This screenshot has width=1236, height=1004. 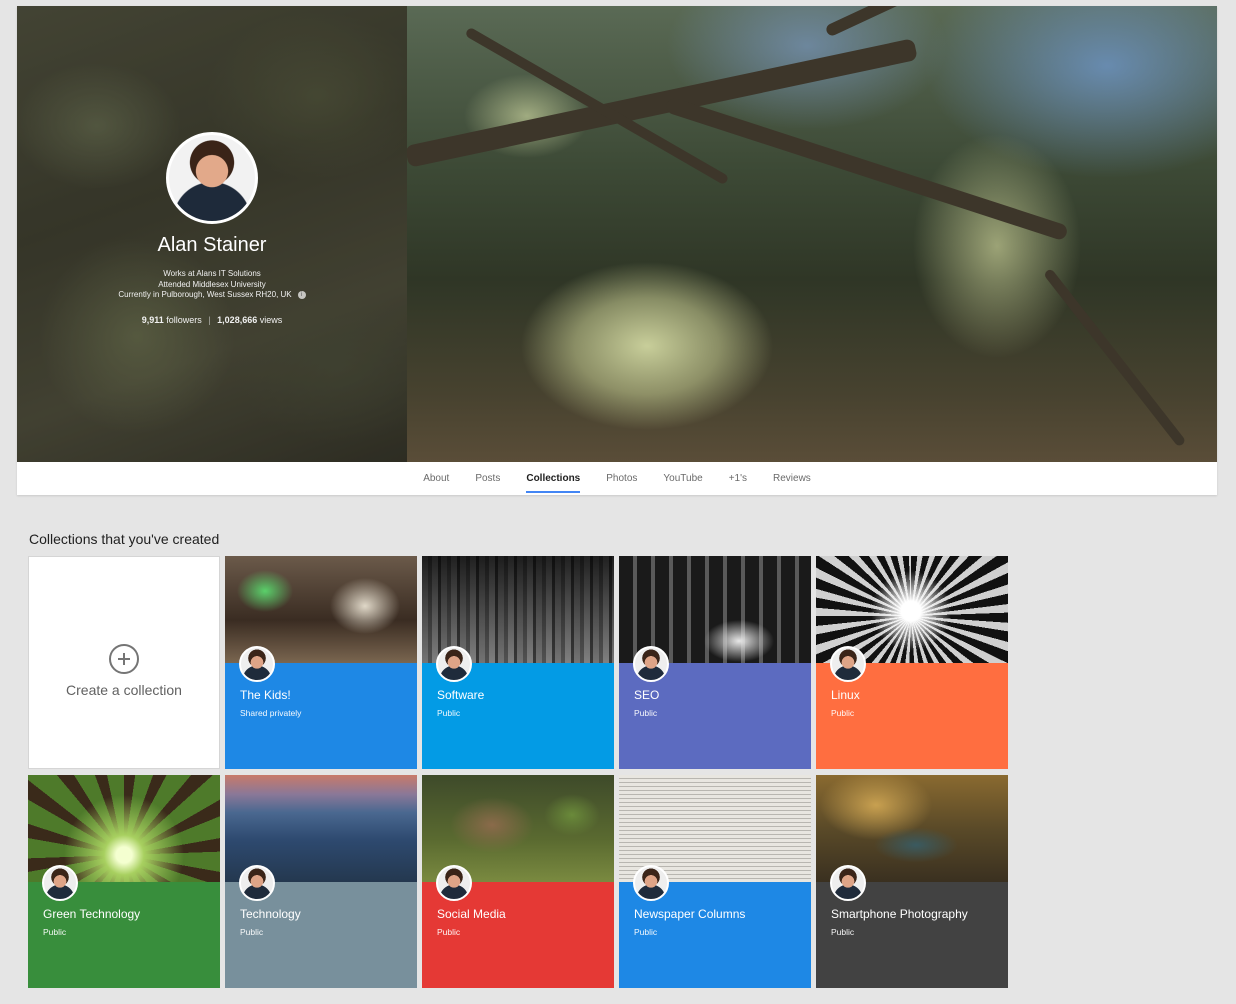 I want to click on collection-title: SEO, so click(x=647, y=695).